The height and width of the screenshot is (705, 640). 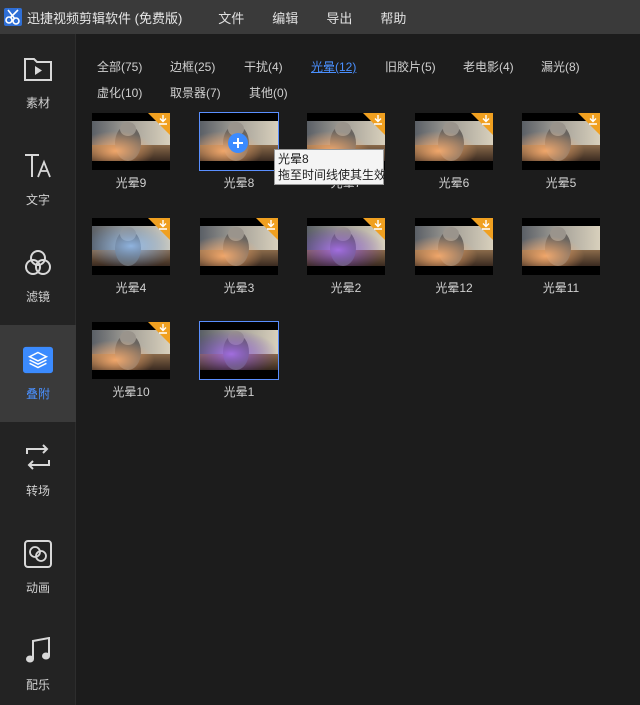 I want to click on effect-item: 光晕6, so click(x=454, y=151).